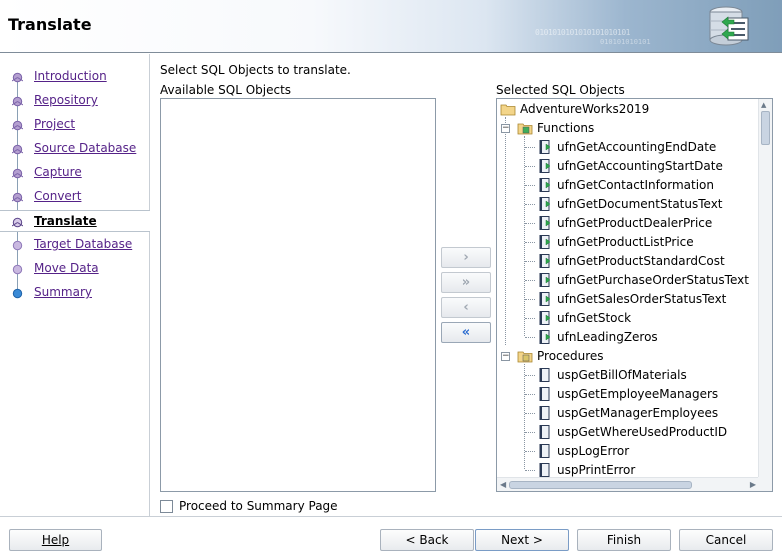 Image resolution: width=782 pixels, height=553 pixels. Describe the element at coordinates (765, 288) in the screenshot. I see `tree-vertical-scrollbar: ▲` at that location.